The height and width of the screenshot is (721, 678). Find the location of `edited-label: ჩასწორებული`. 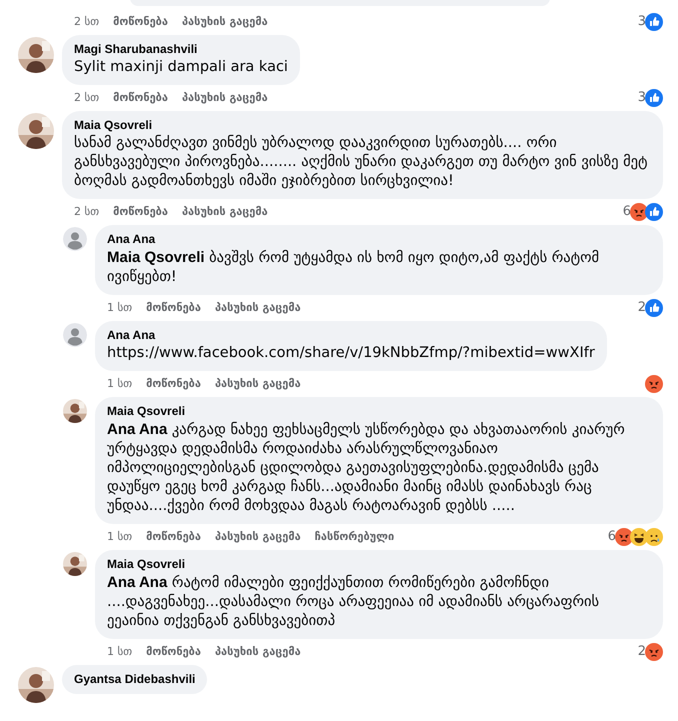

edited-label: ჩასწორებული is located at coordinates (354, 536).